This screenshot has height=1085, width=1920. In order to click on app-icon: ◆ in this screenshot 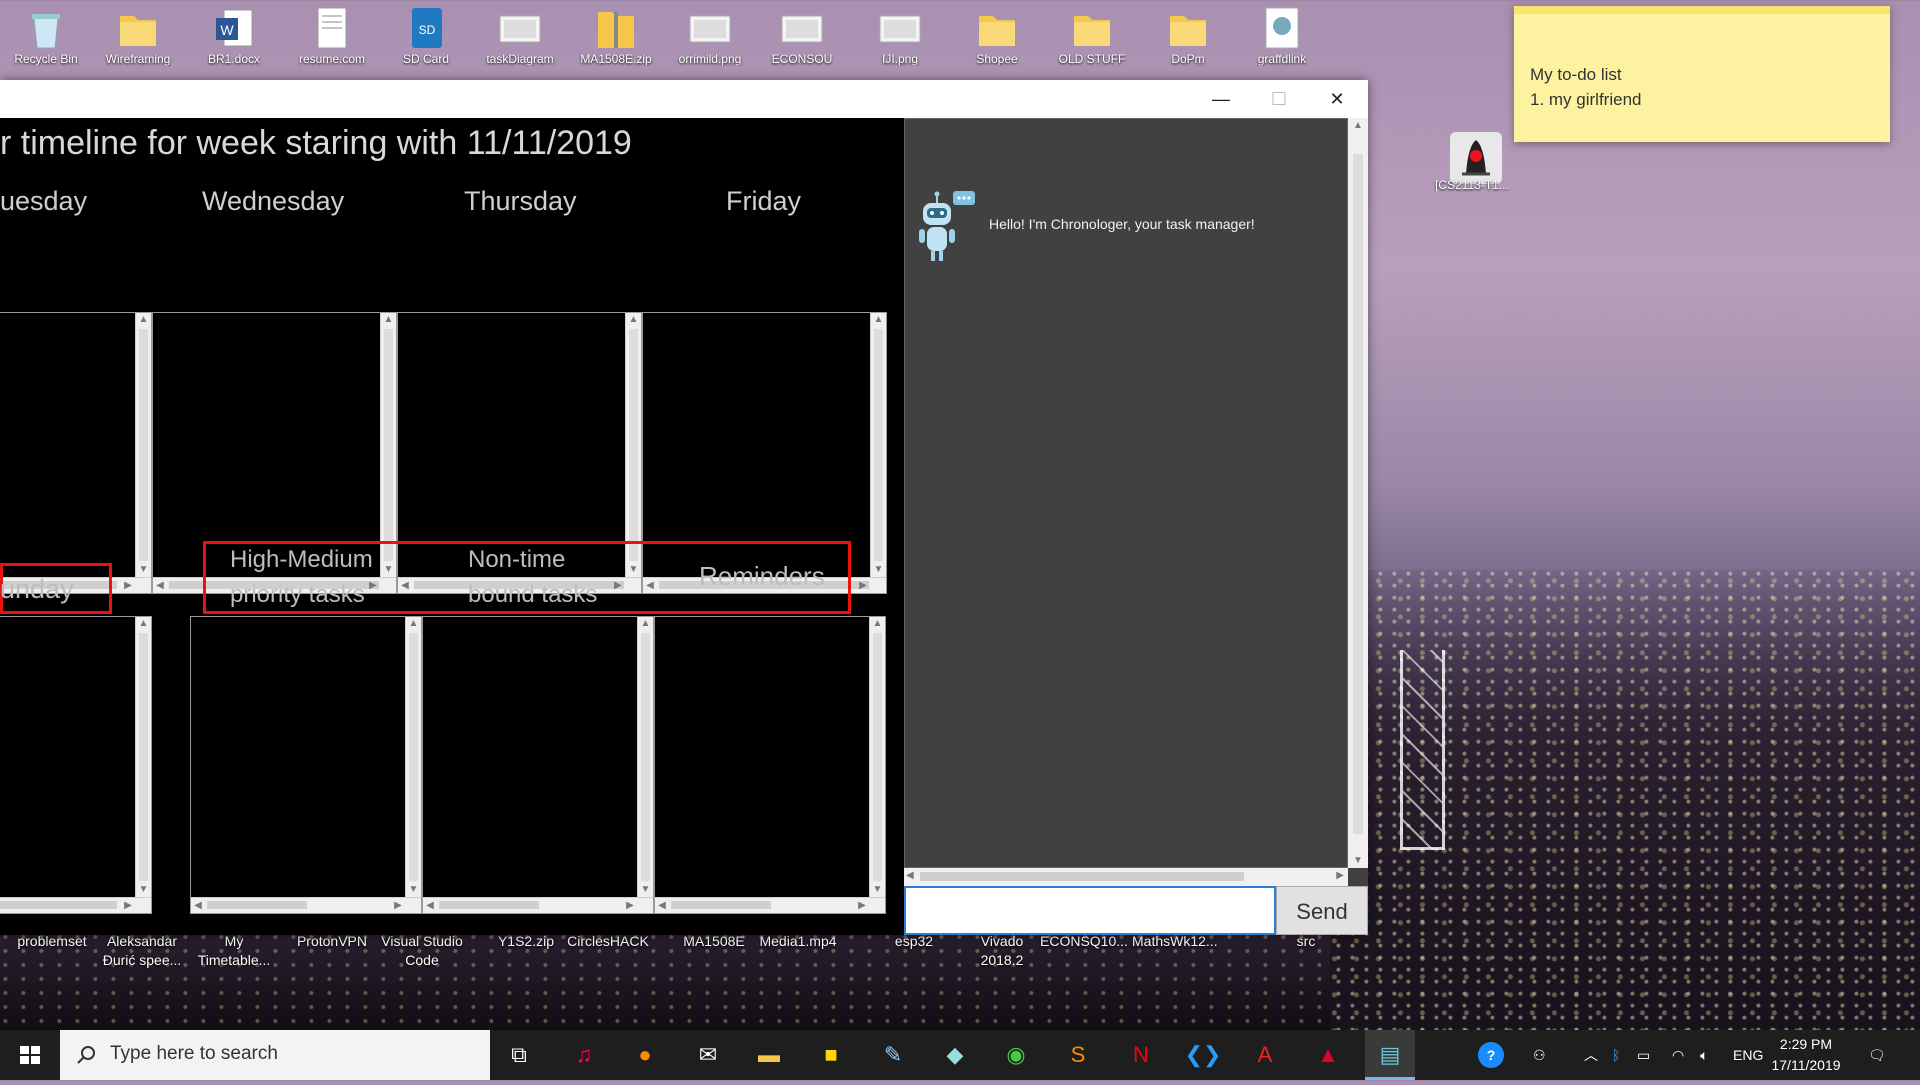, I will do `click(955, 1055)`.